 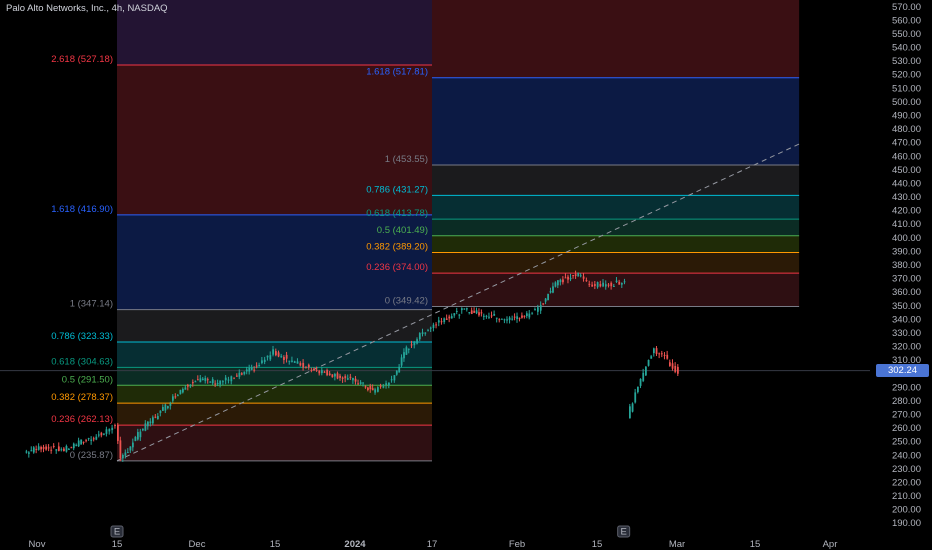 What do you see at coordinates (906, 197) in the screenshot?
I see `y-tick-label: 430.00` at bounding box center [906, 197].